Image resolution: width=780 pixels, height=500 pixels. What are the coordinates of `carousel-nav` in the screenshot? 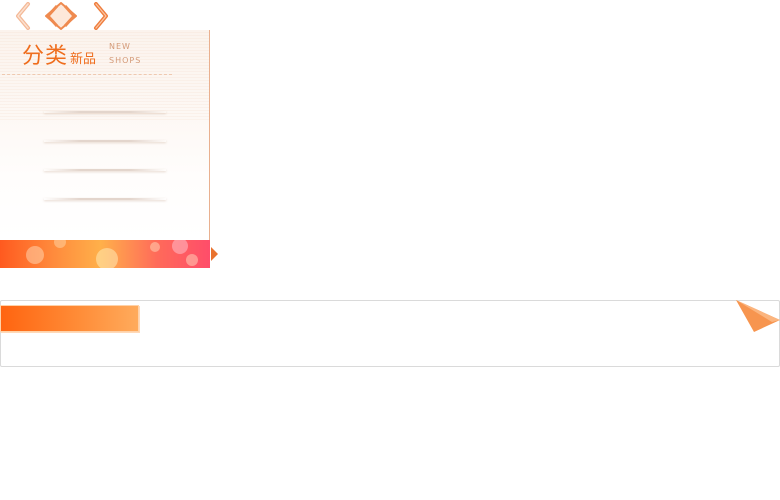 It's located at (62, 16).